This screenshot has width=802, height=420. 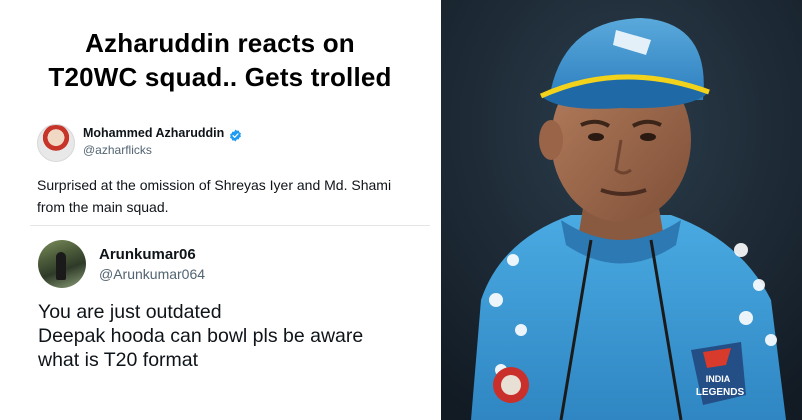 What do you see at coordinates (147, 254) in the screenshot?
I see `tweet-author-name: Arunkumar06` at bounding box center [147, 254].